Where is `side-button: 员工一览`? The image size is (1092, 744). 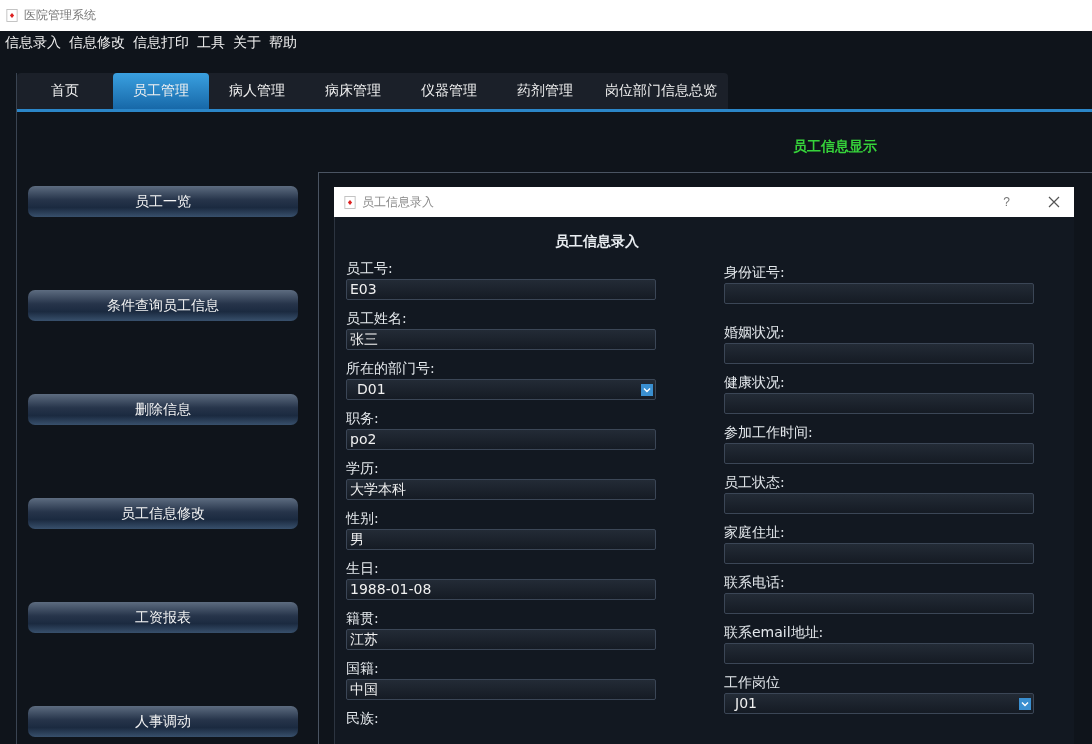
side-button: 员工一览 is located at coordinates (163, 201).